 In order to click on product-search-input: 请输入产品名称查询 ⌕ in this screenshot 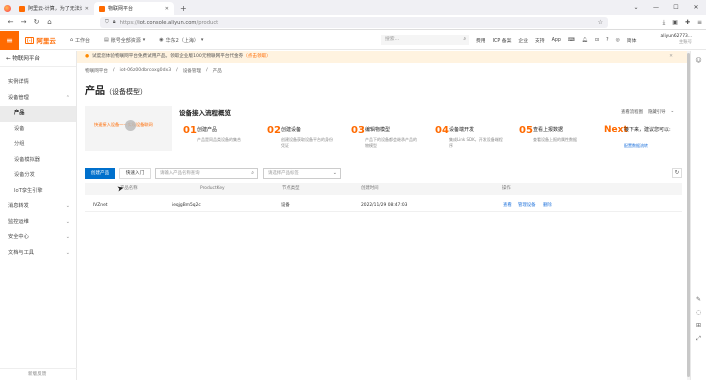, I will do `click(206, 173)`.